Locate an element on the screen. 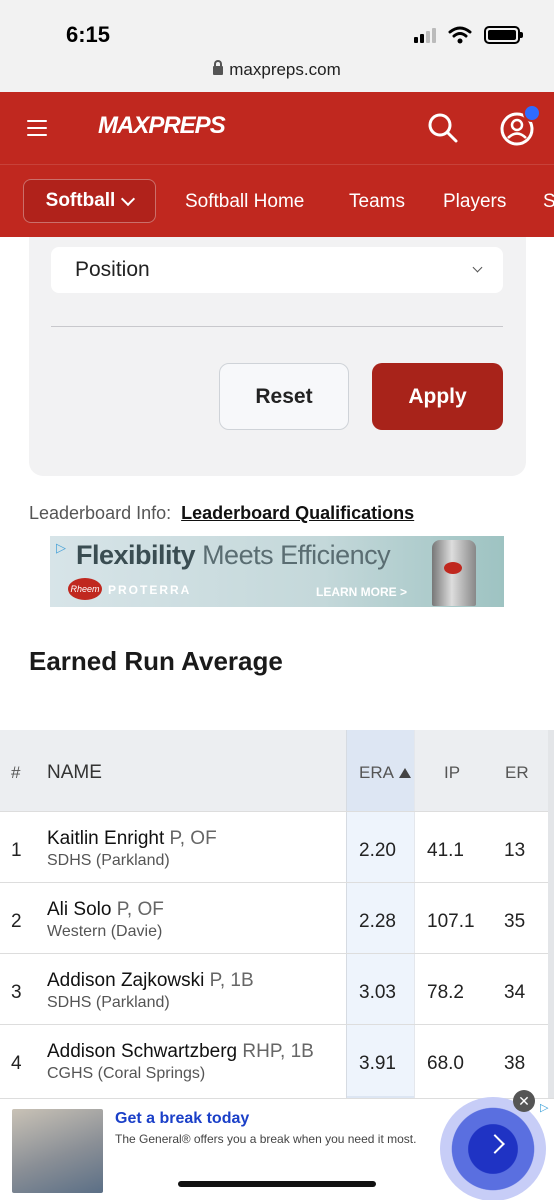 The image size is (554, 1200). leaderboard-qualifications-link: Leaderboard Qualifications is located at coordinates (297, 513).